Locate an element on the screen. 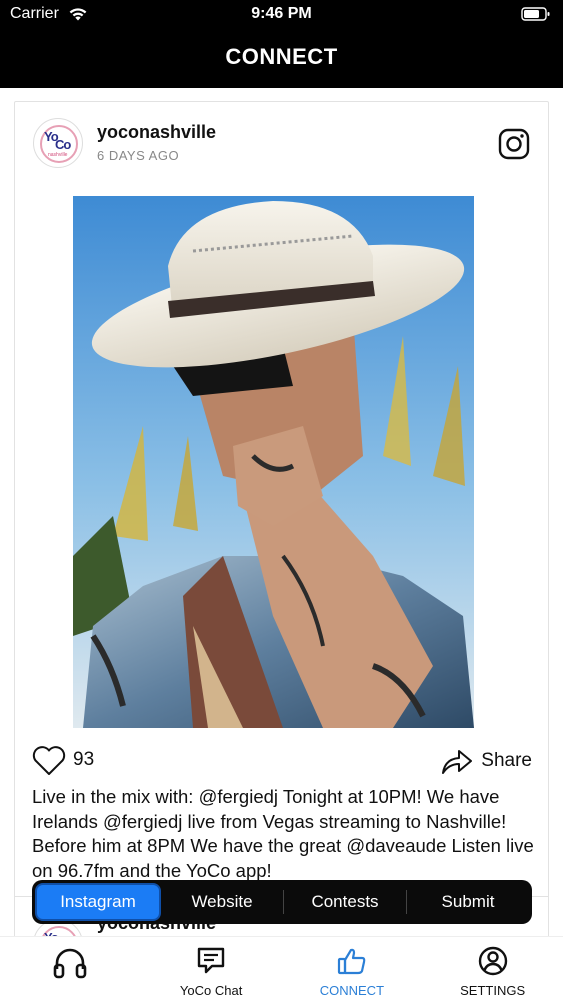  post-time: 6 DAYS AGO is located at coordinates (138, 155).